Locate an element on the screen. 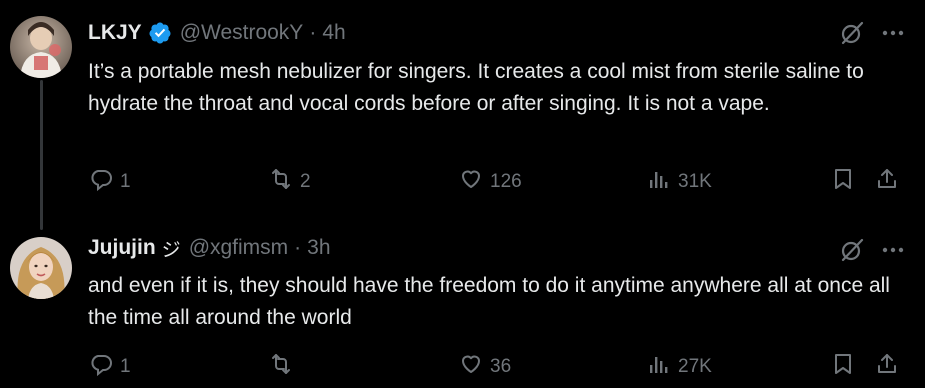 This screenshot has height=388, width=925. tweet-header: Jujujin ジ @xgfimsm · 3h is located at coordinates (209, 248).